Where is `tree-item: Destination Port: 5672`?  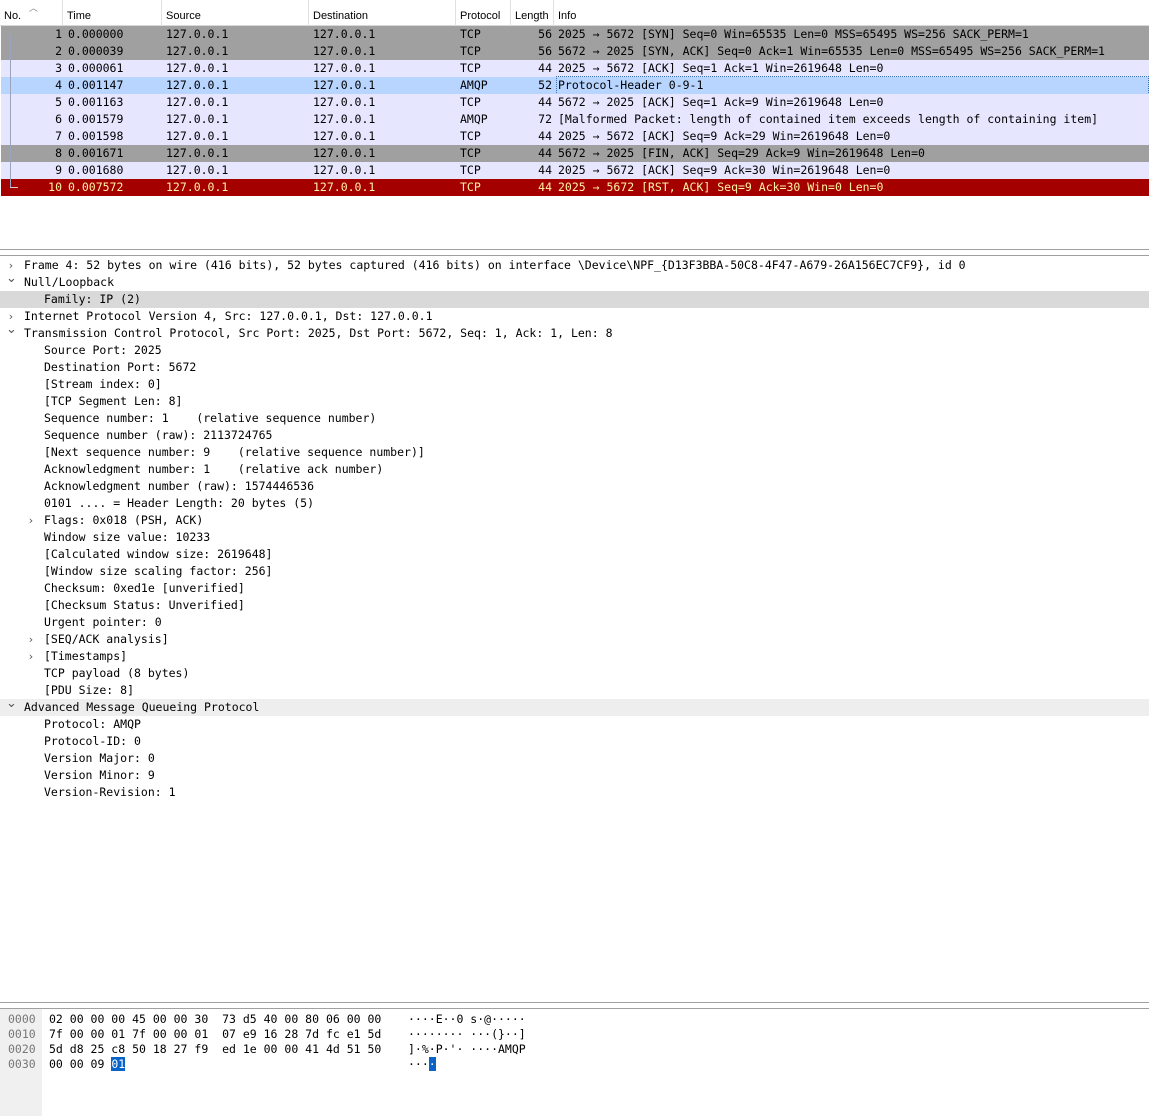
tree-item: Destination Port: 5672 is located at coordinates (574, 367).